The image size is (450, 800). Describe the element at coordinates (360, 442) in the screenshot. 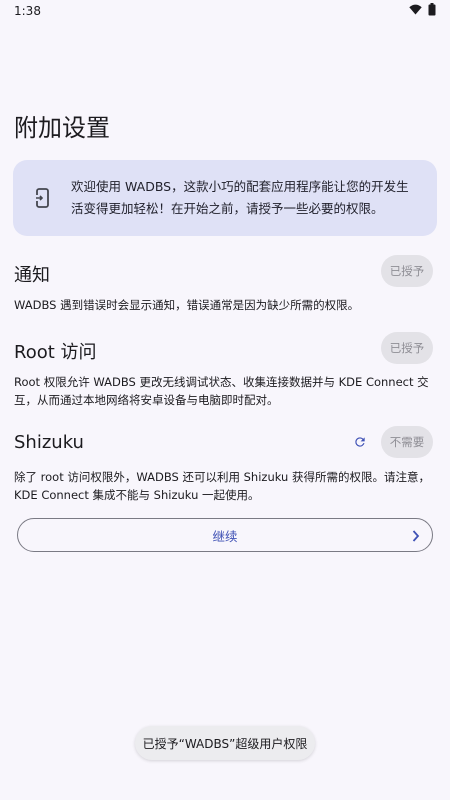

I see `refresh-icon` at that location.